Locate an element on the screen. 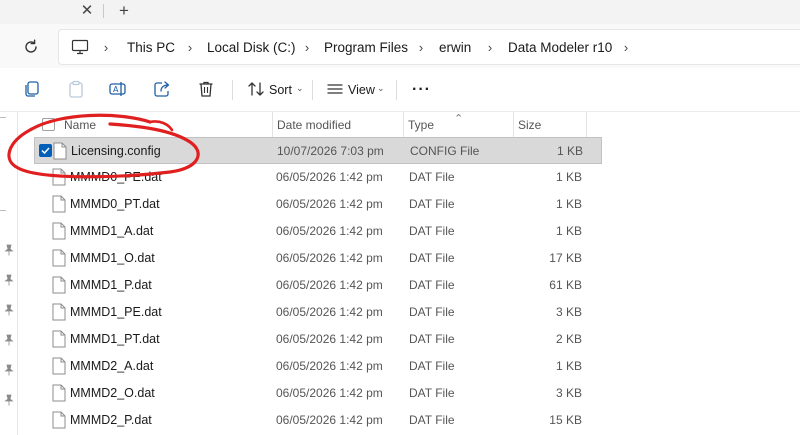 This screenshot has width=800, height=435. file-name: MMMD1_A.dat is located at coordinates (112, 231).